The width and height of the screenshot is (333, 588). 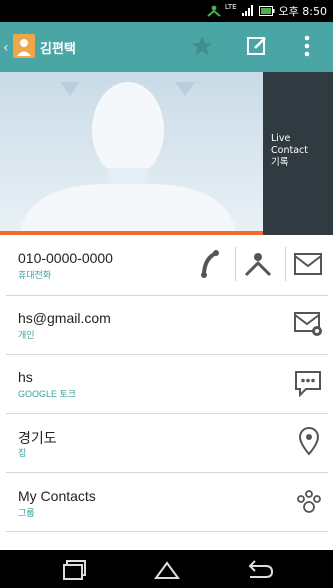 I want to click on recent-apps-icon, so click(x=75, y=570).